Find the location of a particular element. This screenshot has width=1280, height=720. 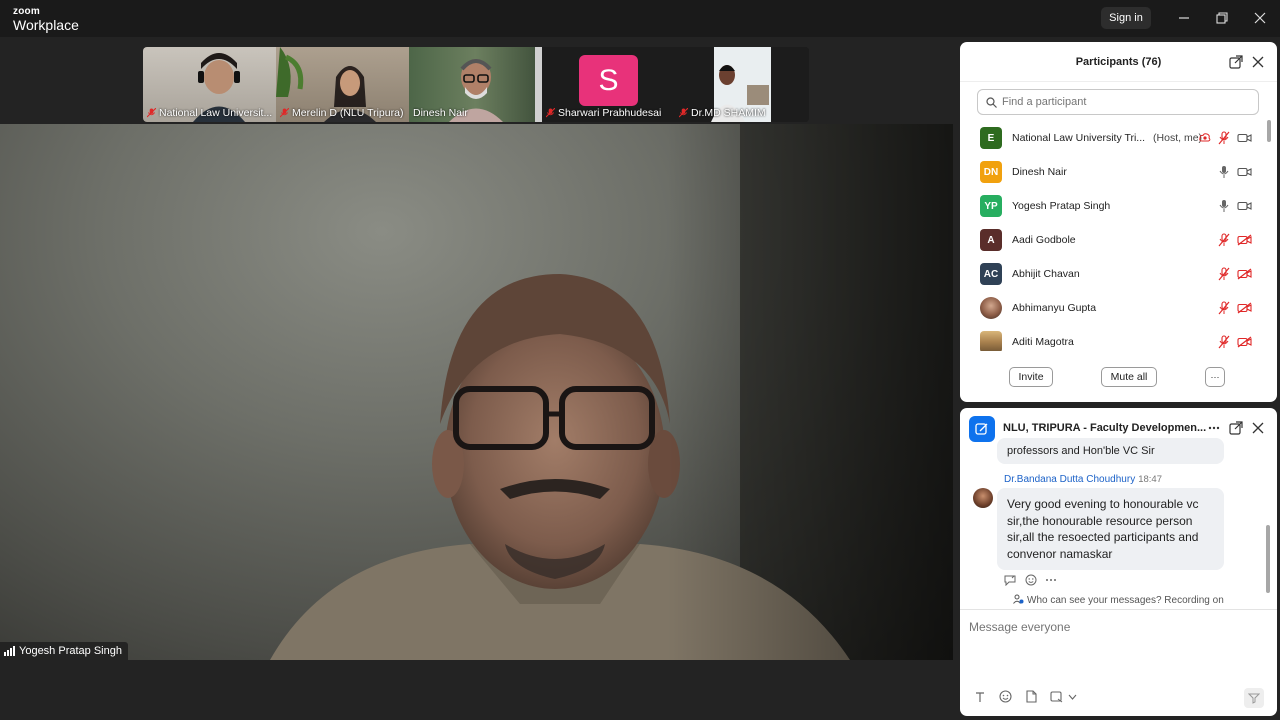

participants-title: Participants (76) is located at coordinates (1118, 61).